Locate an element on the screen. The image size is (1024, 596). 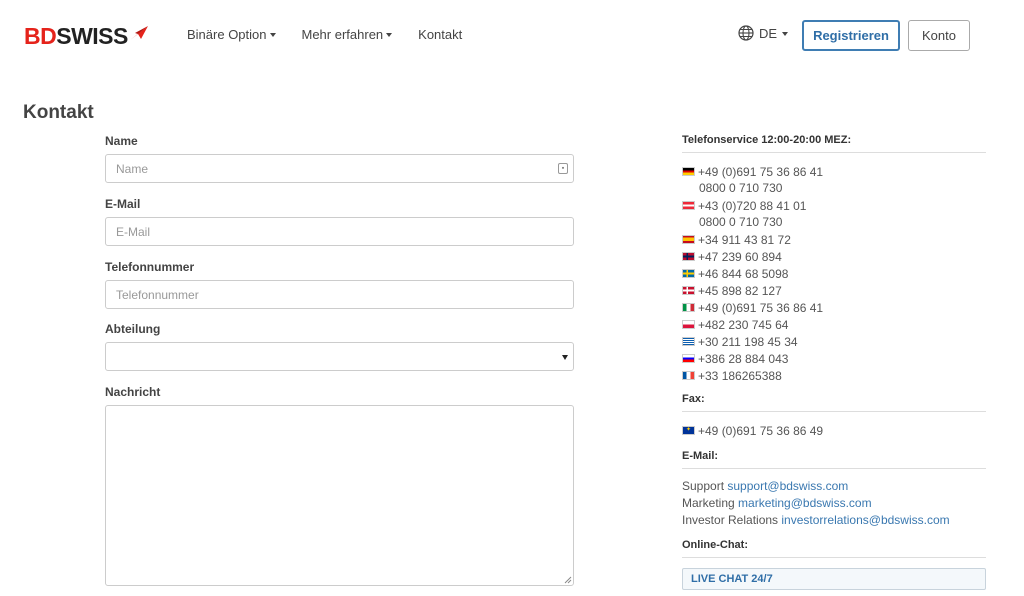
email-row-marketing: Marketing marketing@bdswiss.com is located at coordinates (777, 503).